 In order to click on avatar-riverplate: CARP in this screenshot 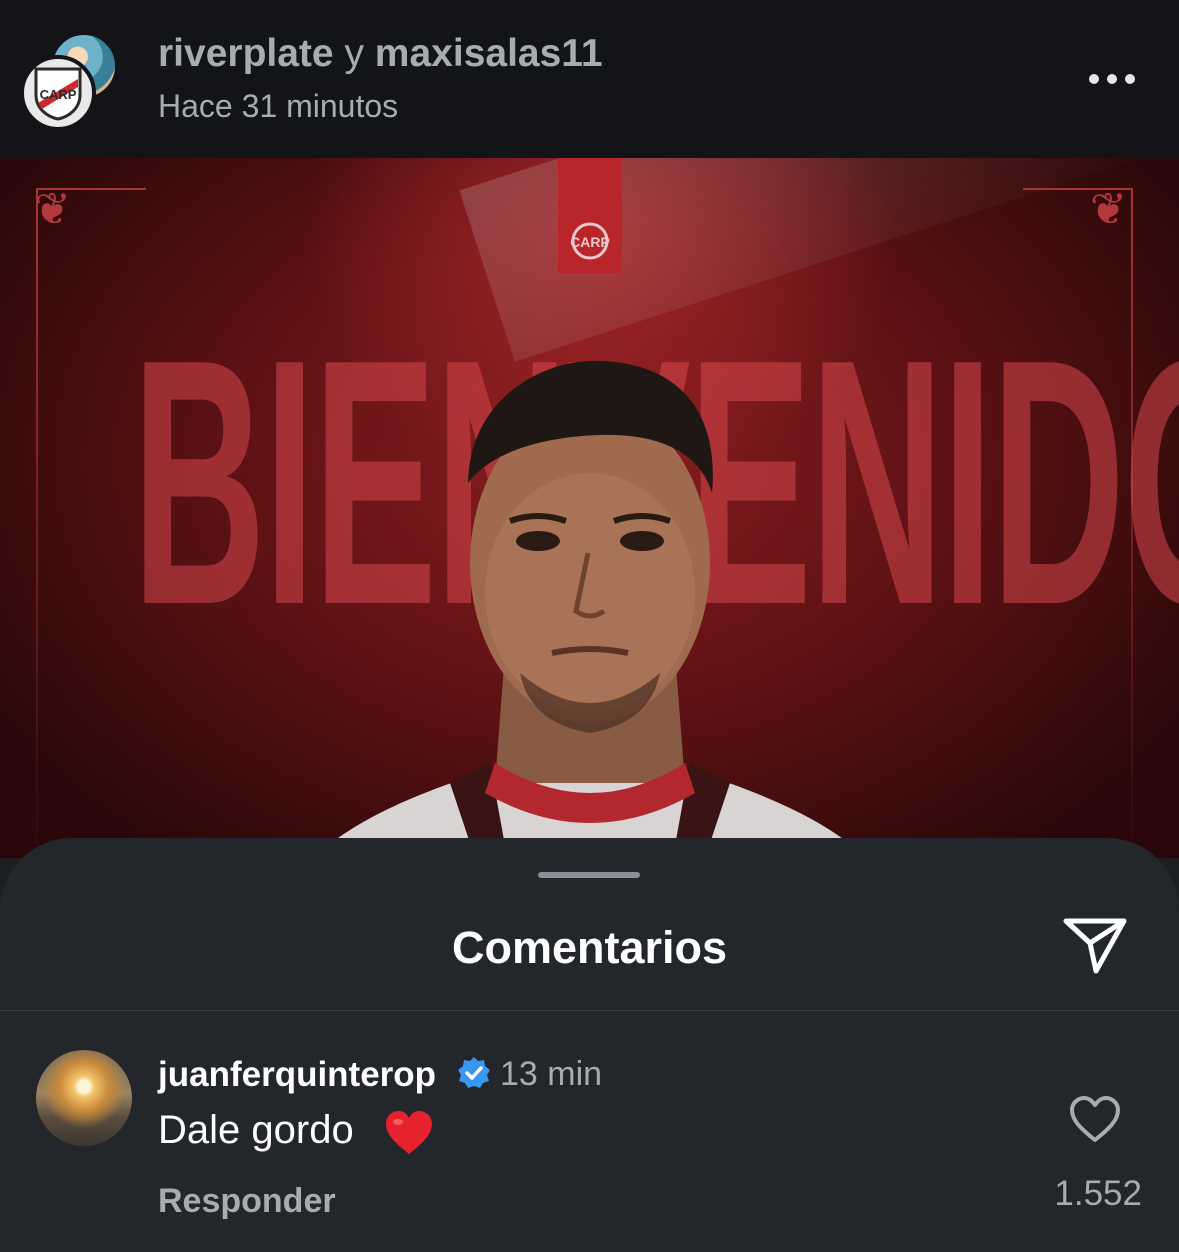, I will do `click(58, 93)`.